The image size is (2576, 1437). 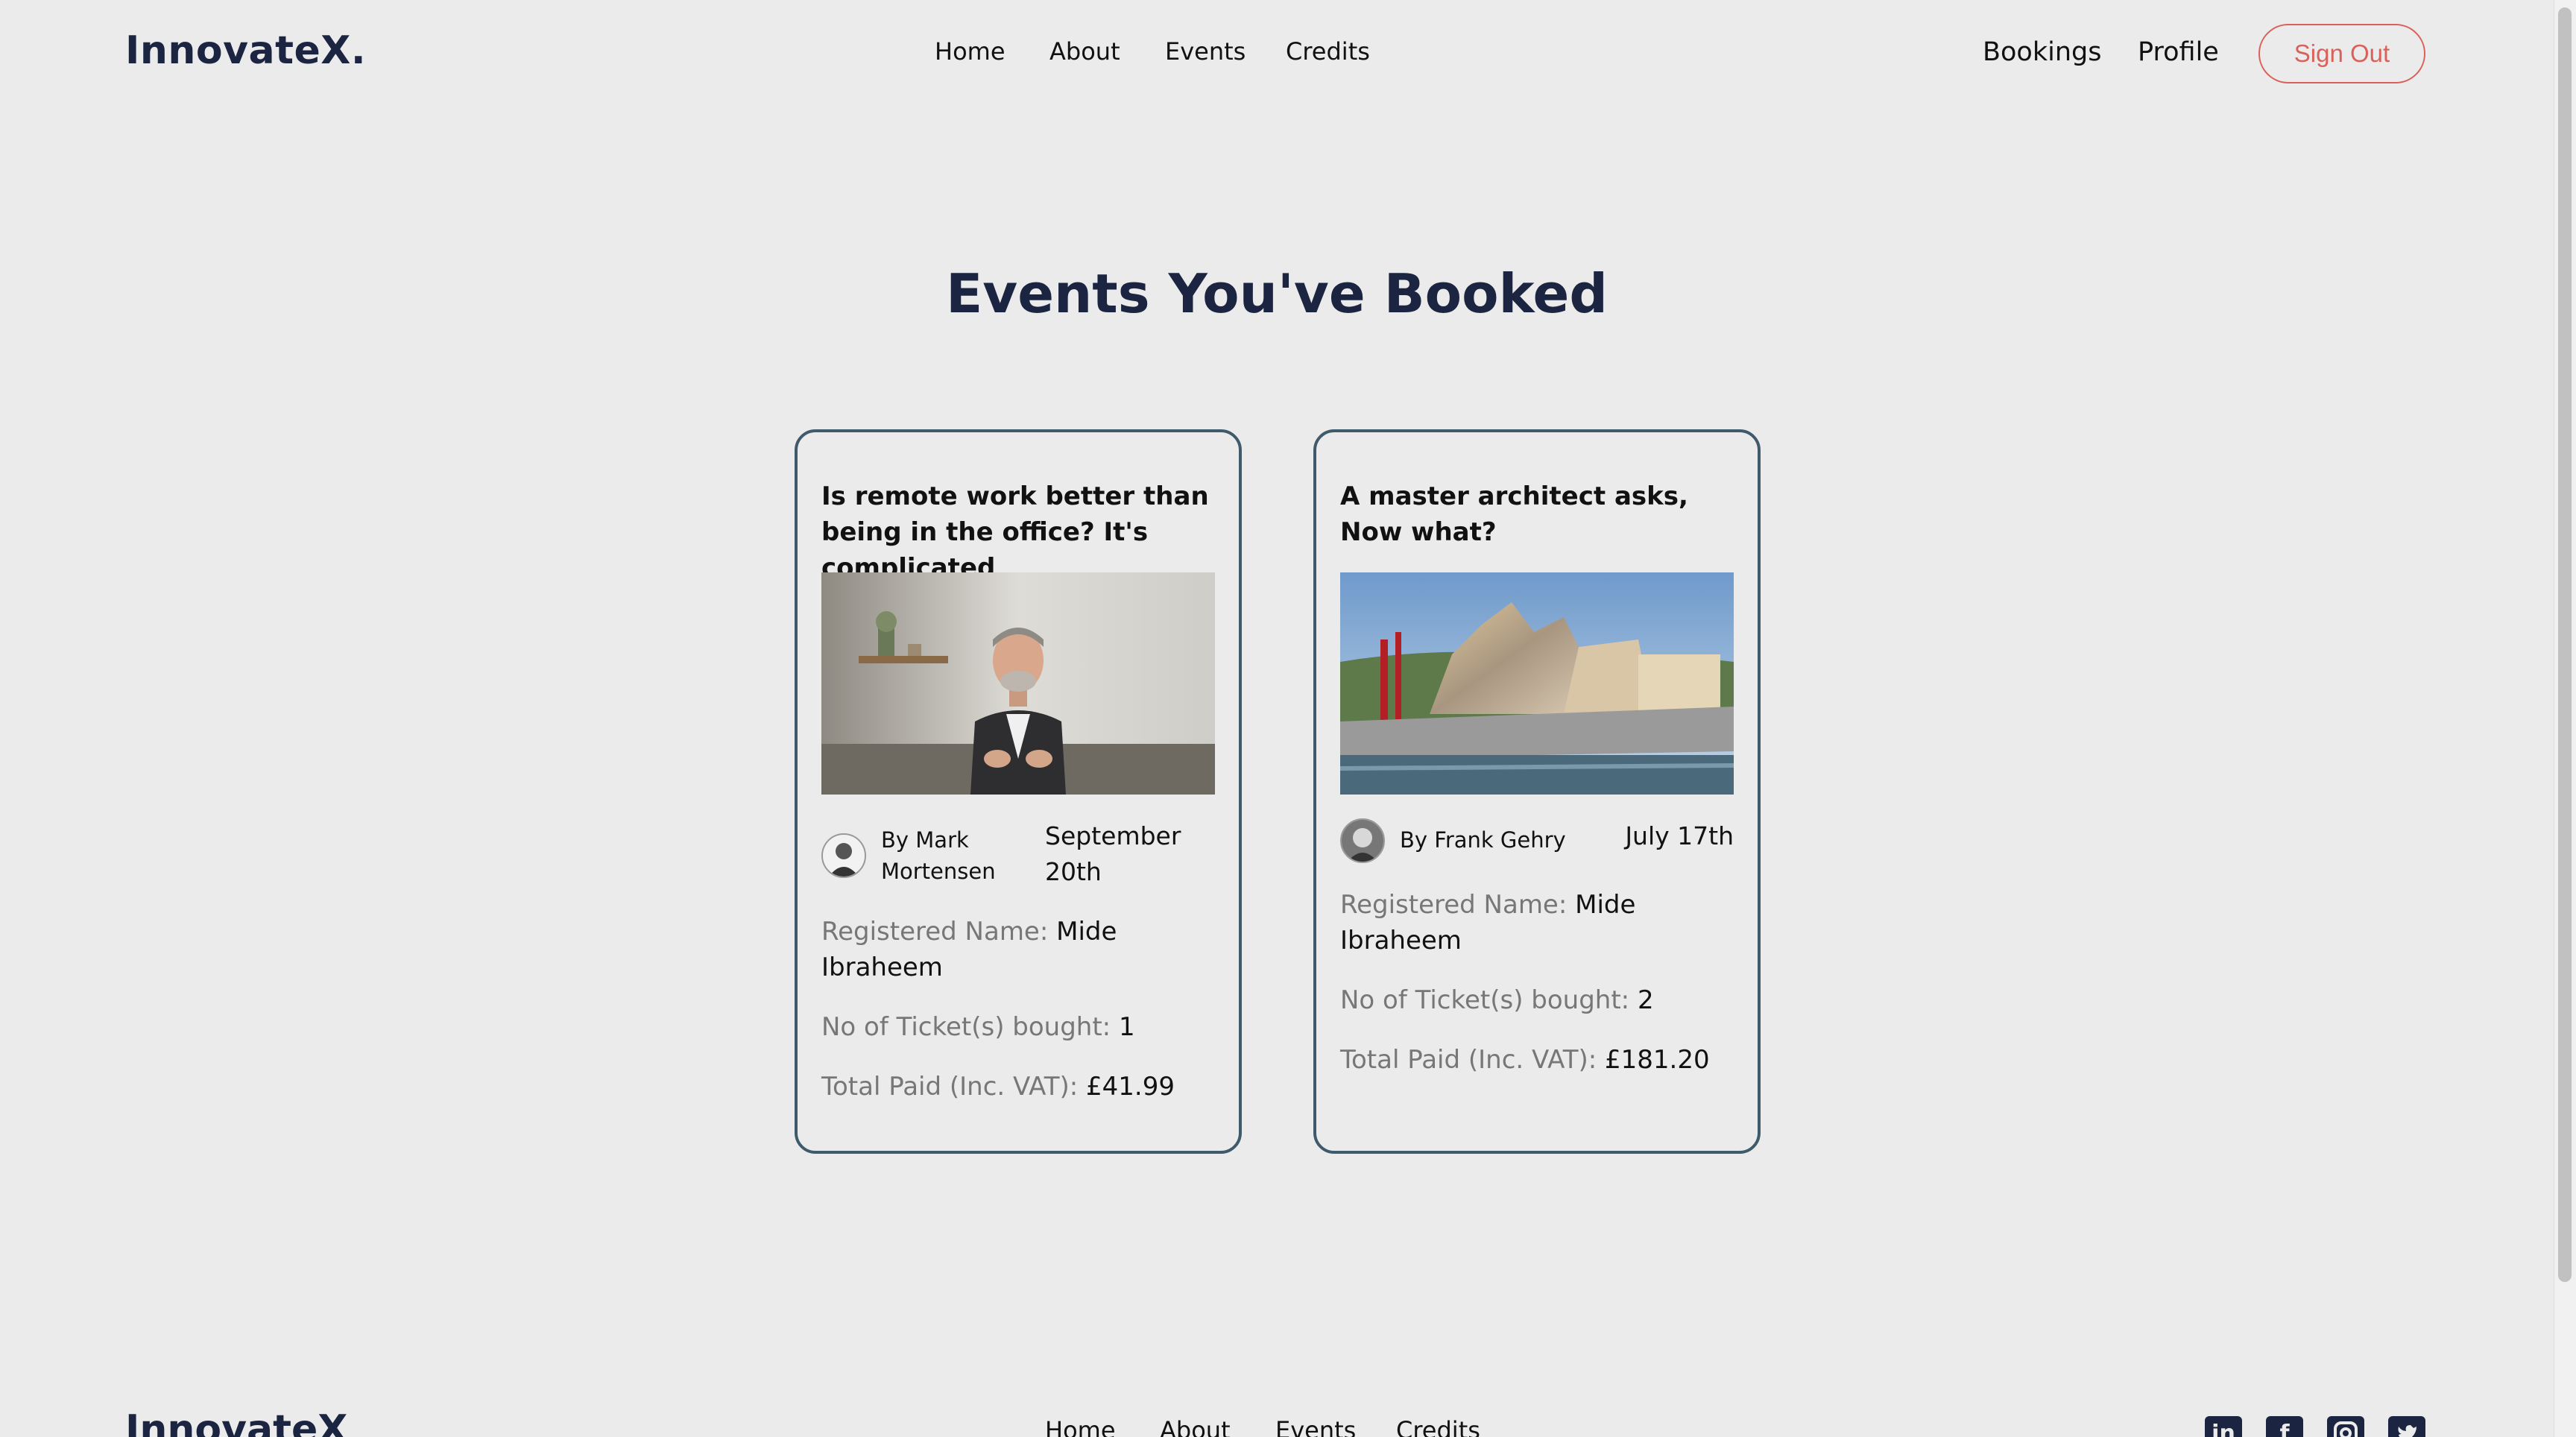 What do you see at coordinates (2407, 1431) in the screenshot?
I see `twitter-glyph` at bounding box center [2407, 1431].